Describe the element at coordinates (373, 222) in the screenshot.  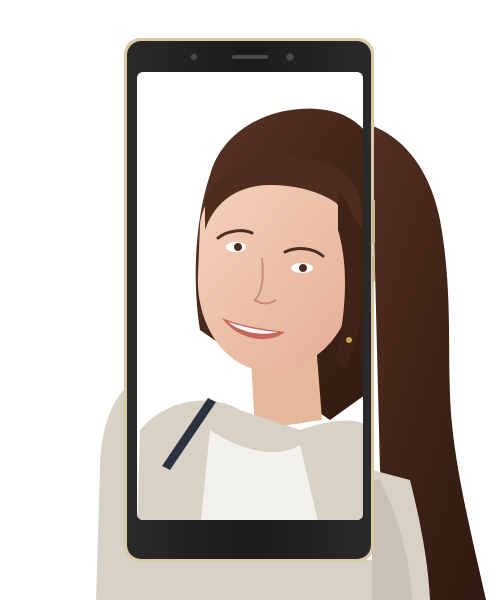
I see `volume-button` at that location.